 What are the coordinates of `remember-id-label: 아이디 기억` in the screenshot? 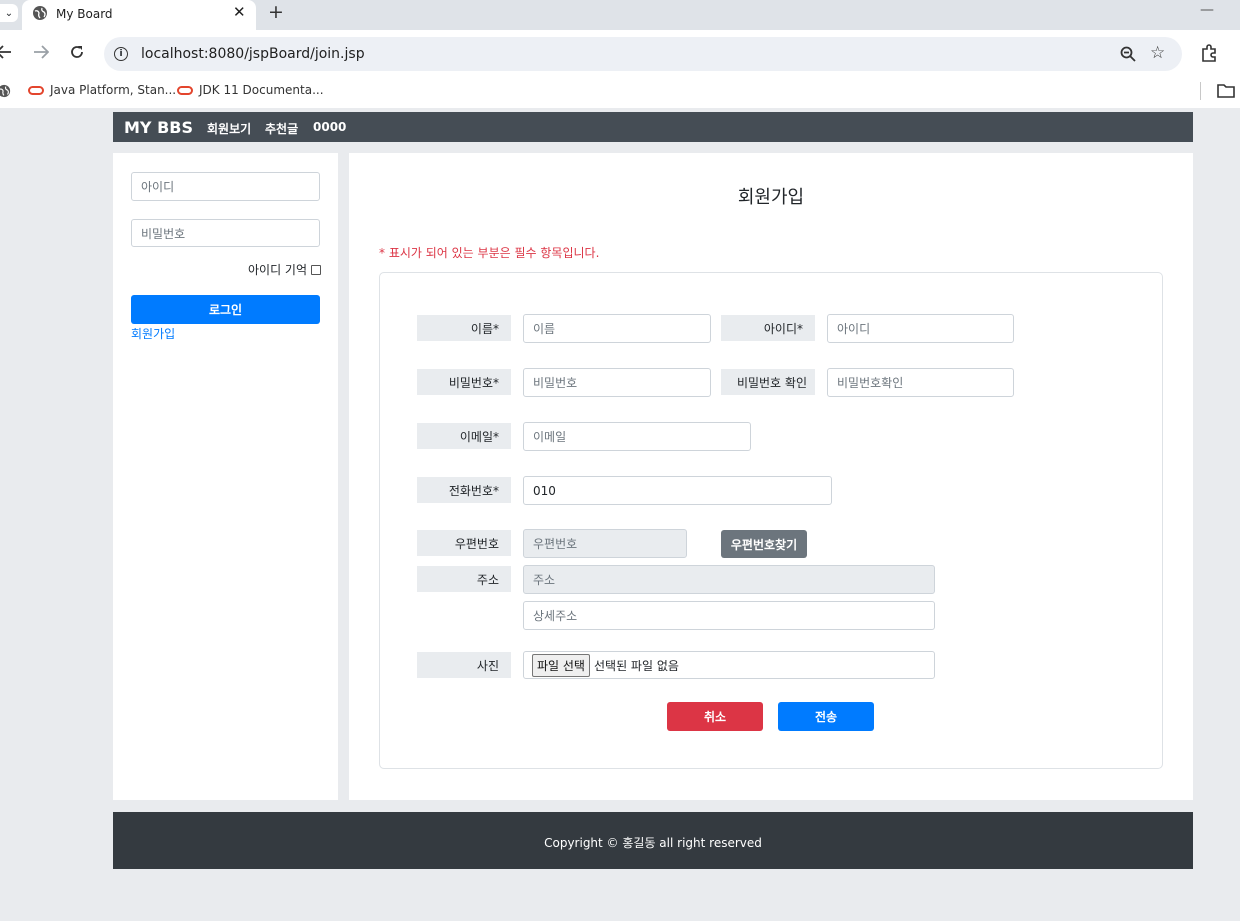 It's located at (278, 270).